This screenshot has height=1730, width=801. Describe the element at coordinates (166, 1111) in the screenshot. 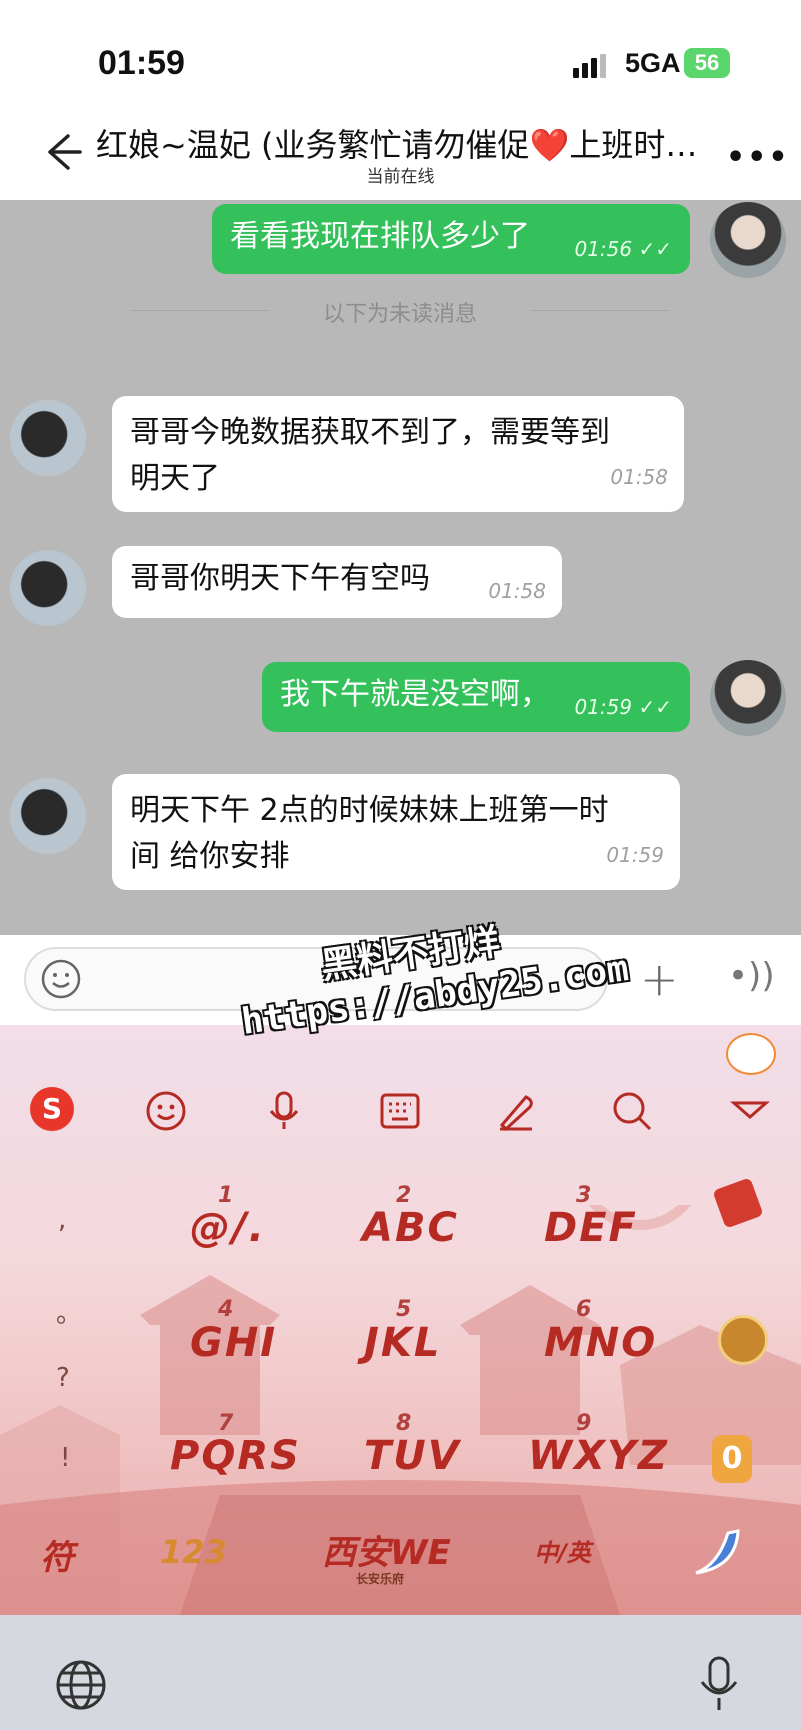

I see `emoji-keyboard-icon` at that location.